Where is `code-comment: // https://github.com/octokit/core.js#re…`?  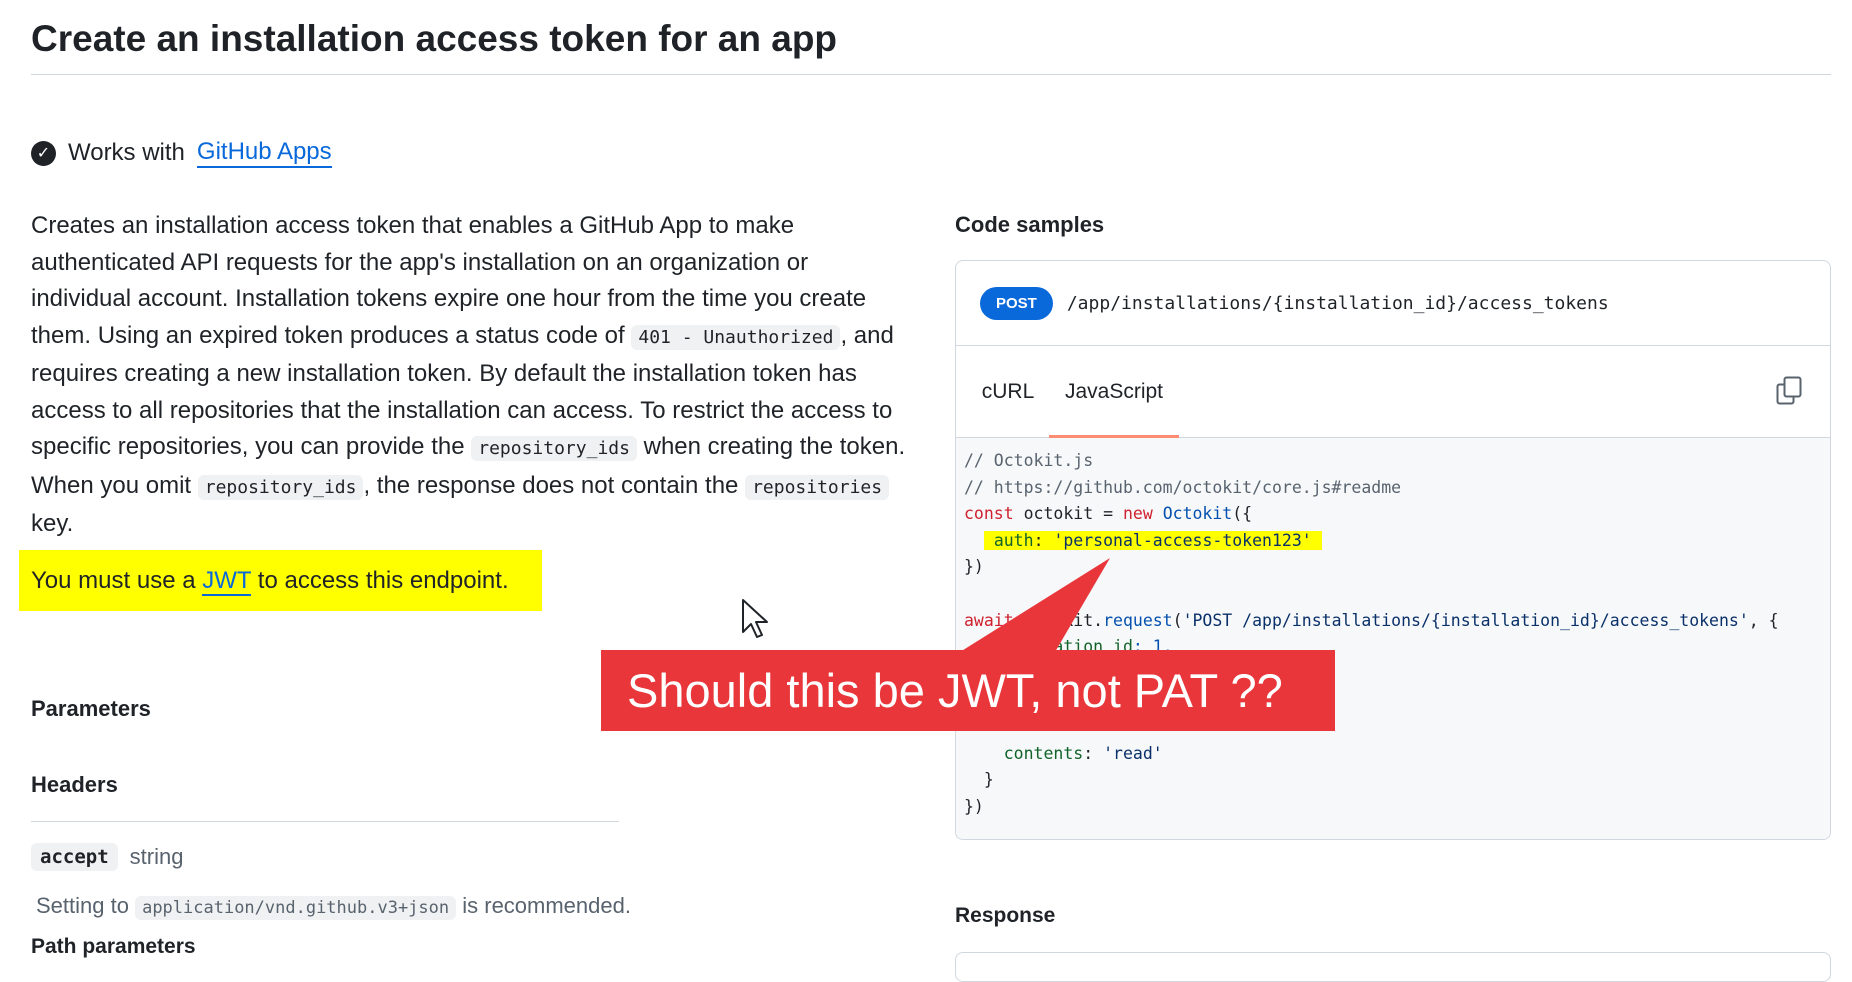
code-comment: // https://github.com/octokit/core.js#re… is located at coordinates (1183, 487).